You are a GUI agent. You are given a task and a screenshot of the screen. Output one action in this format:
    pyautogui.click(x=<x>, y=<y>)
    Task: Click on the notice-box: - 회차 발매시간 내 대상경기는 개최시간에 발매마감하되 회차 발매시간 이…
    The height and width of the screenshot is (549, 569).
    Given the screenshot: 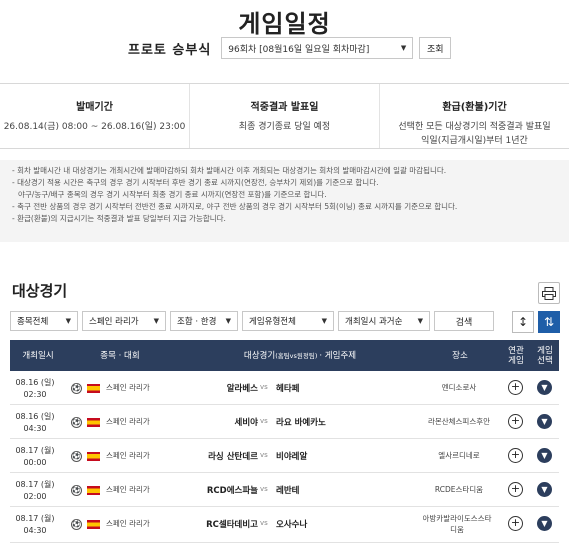 What is the action you would take?
    pyautogui.click(x=284, y=201)
    